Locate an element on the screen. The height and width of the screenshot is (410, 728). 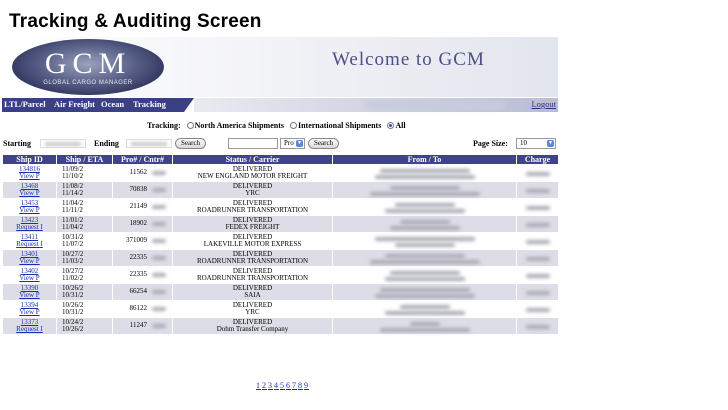
radio-international-label: International Shipments is located at coordinates (339, 125).